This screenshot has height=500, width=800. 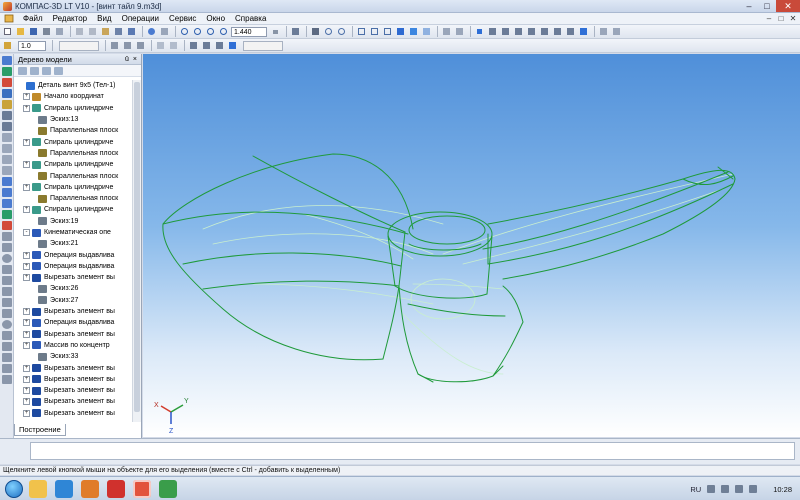 What do you see at coordinates (616, 31) in the screenshot?
I see `more-icon` at bounding box center [616, 31].